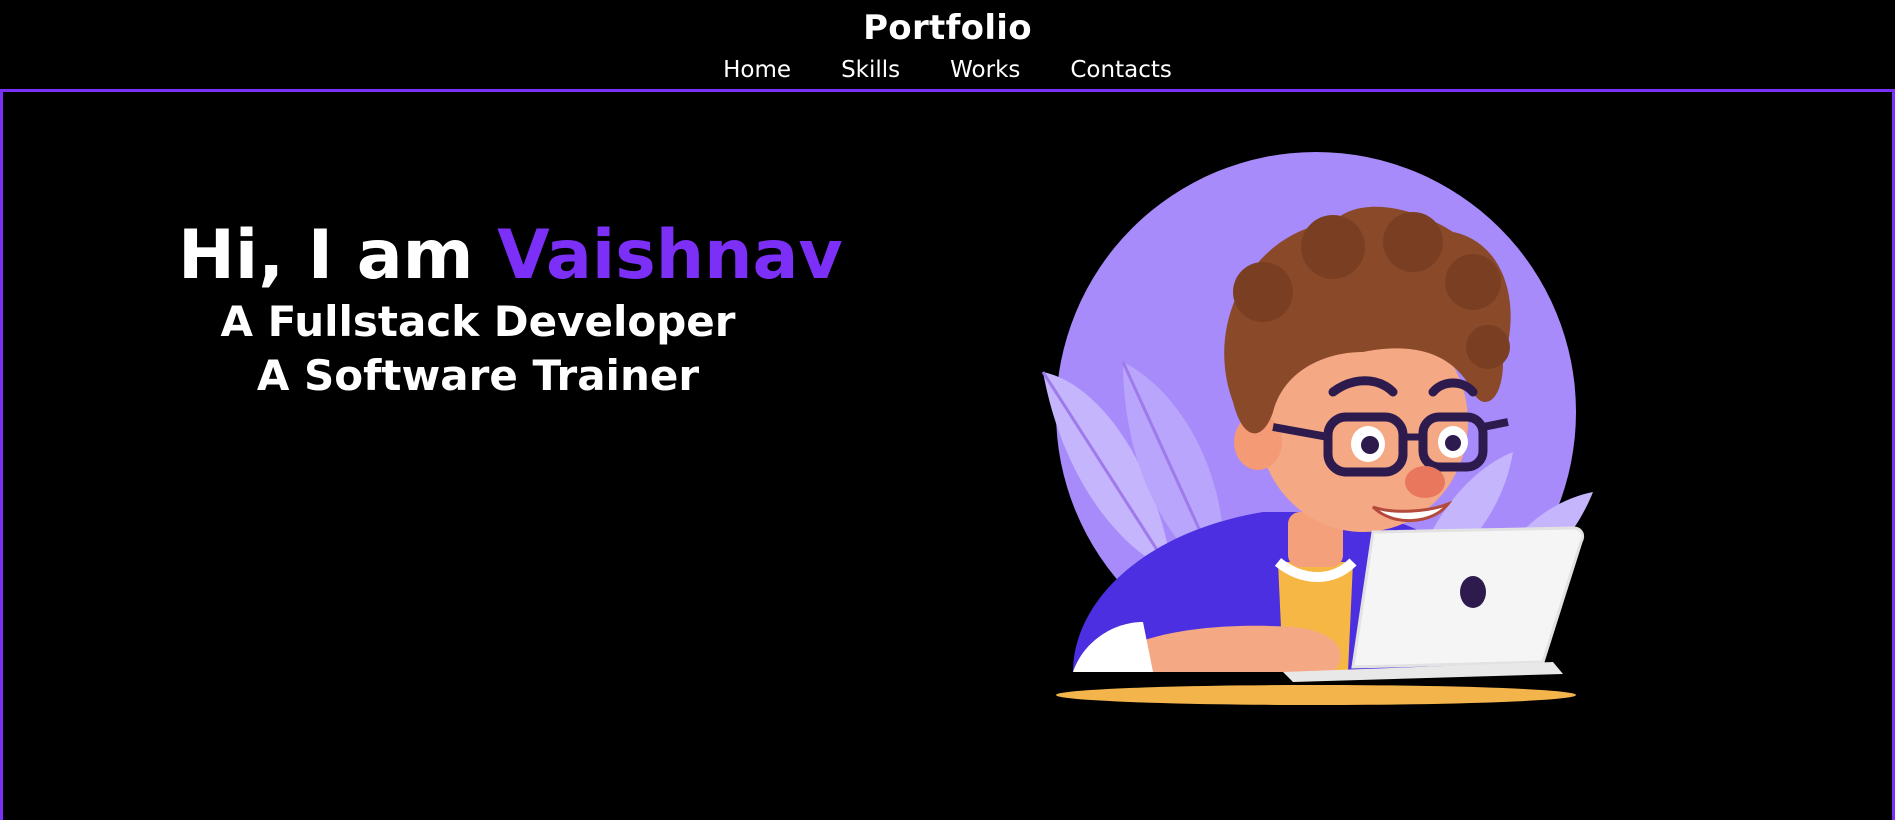 Image resolution: width=1895 pixels, height=820 pixels. What do you see at coordinates (1316, 695) in the screenshot?
I see `desk-ellipse` at bounding box center [1316, 695].